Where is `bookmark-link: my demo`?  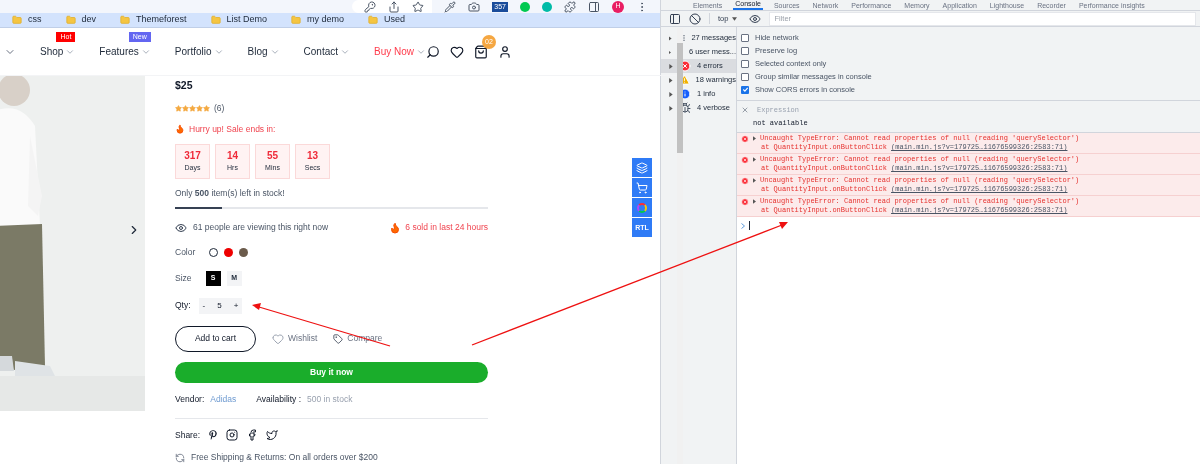
bookmark-link: my demo is located at coordinates (318, 20).